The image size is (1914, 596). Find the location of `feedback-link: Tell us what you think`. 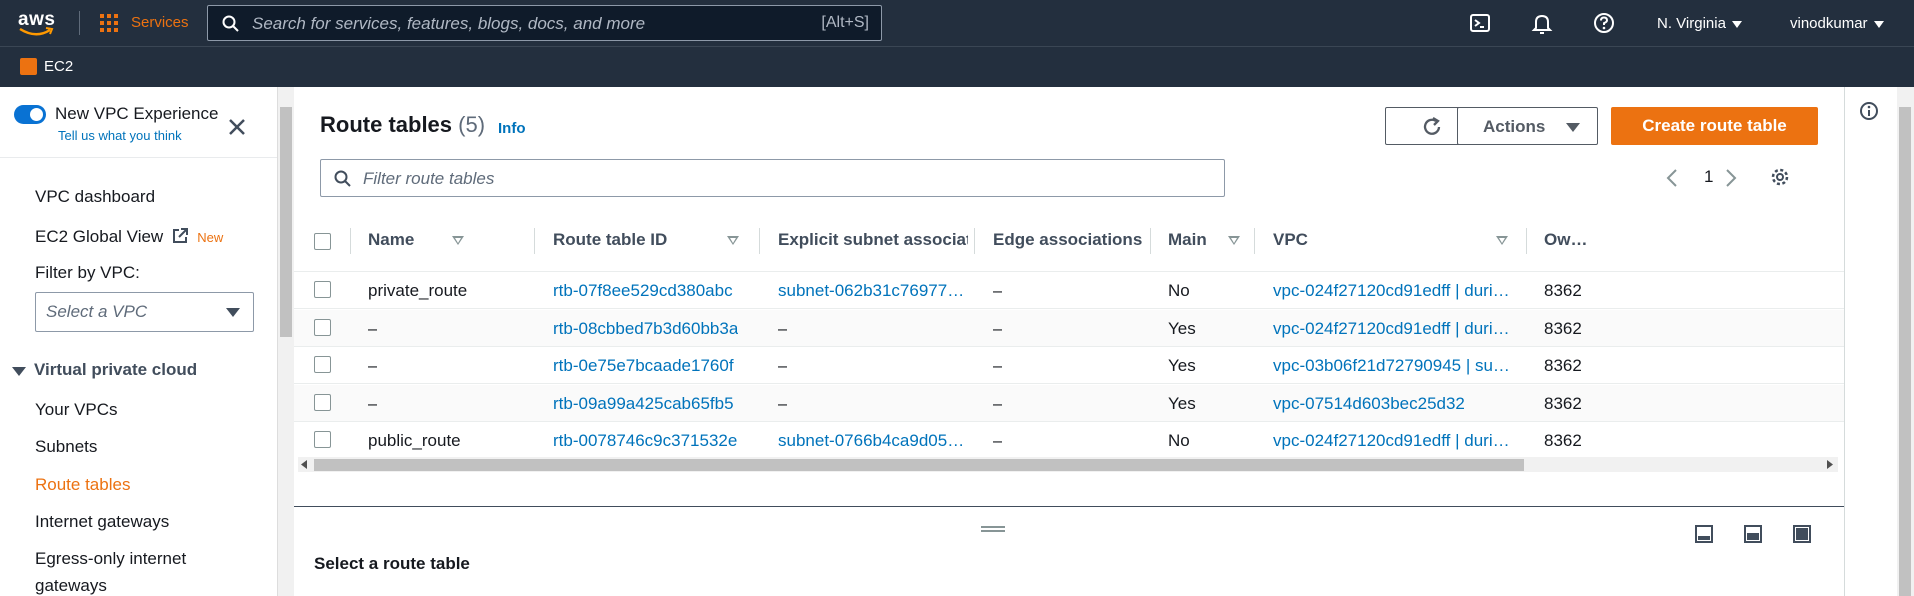

feedback-link: Tell us what you think is located at coordinates (120, 135).